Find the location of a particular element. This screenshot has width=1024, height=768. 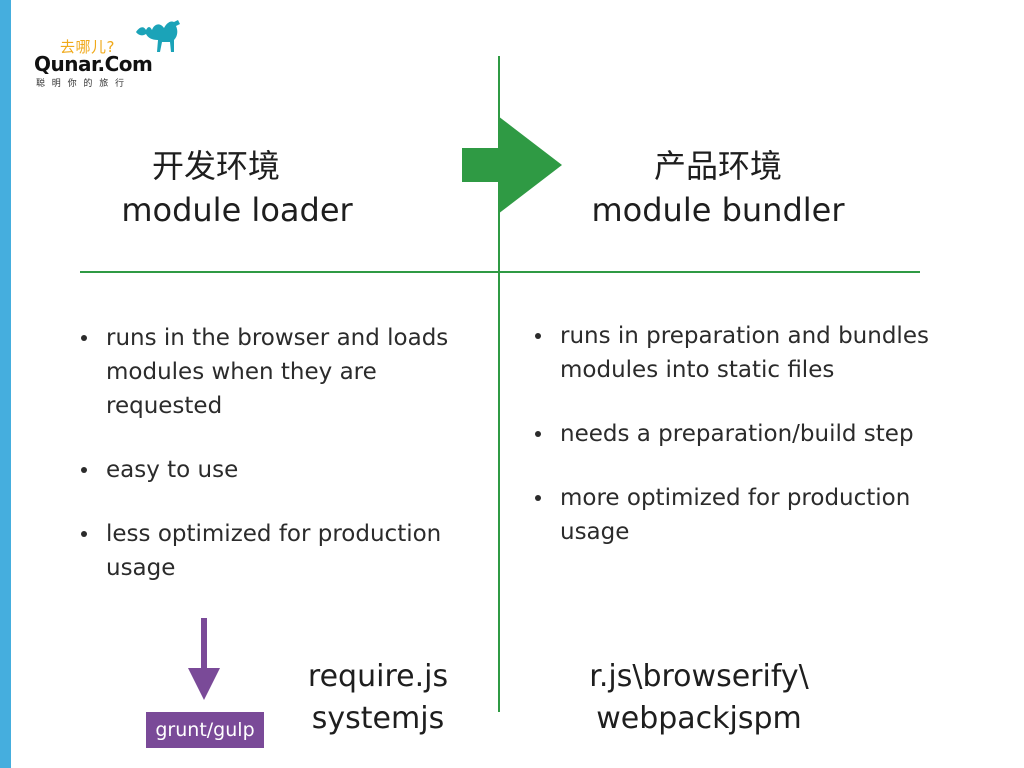

loader-tools: require.js systemjs is located at coordinates (378, 698).